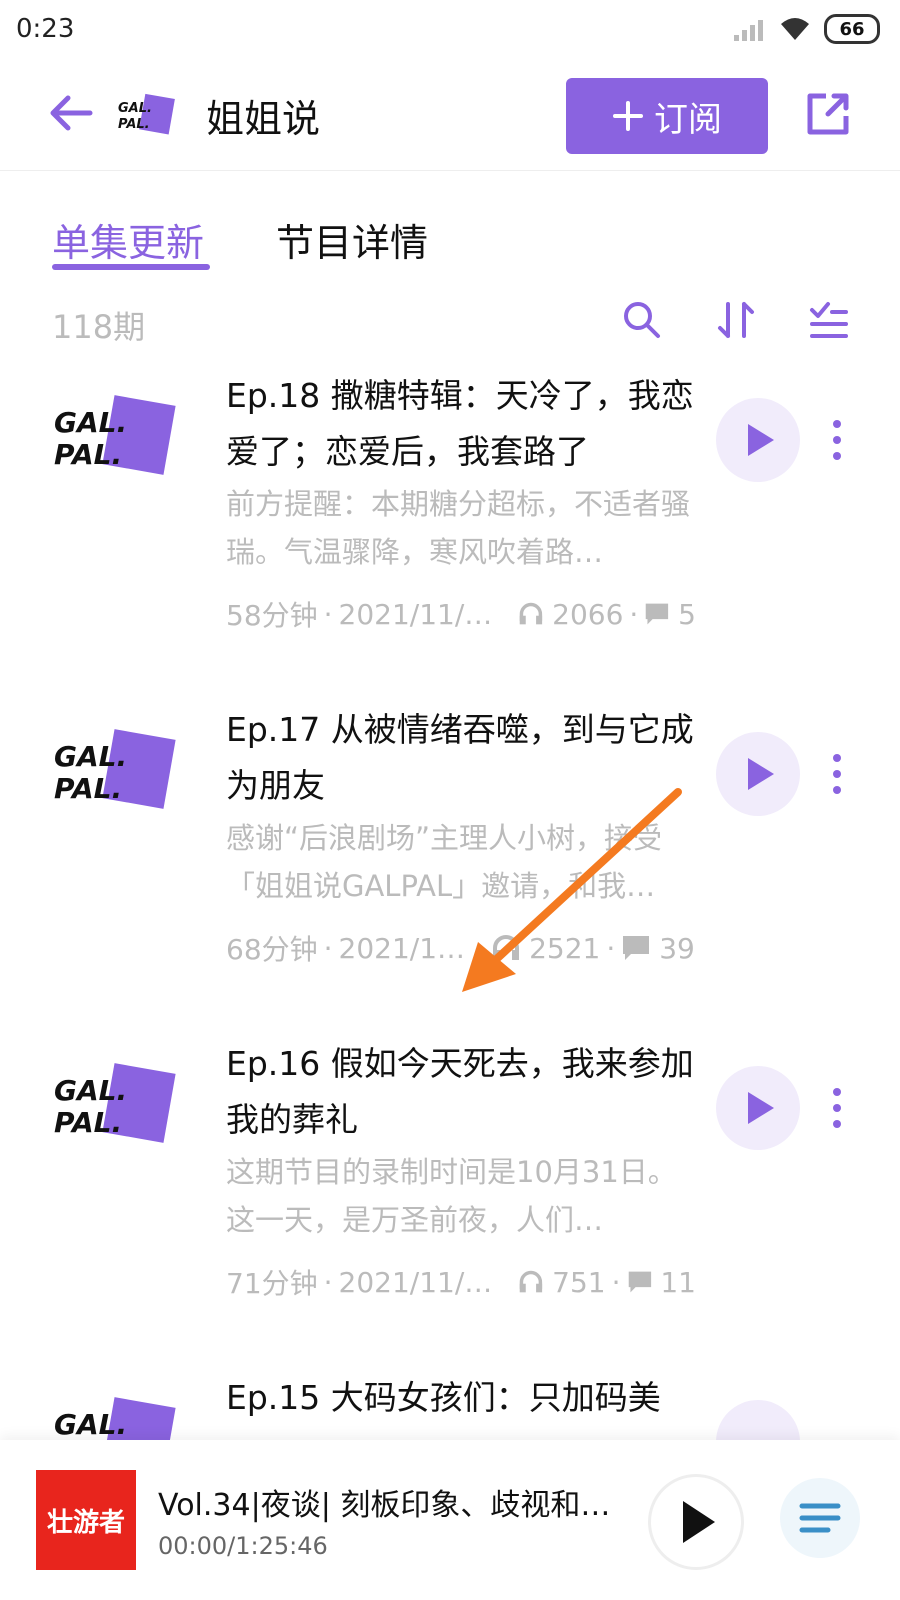 This screenshot has width=900, height=1600. Describe the element at coordinates (450, 30) in the screenshot. I see `status-bar: 0:23 66` at that location.